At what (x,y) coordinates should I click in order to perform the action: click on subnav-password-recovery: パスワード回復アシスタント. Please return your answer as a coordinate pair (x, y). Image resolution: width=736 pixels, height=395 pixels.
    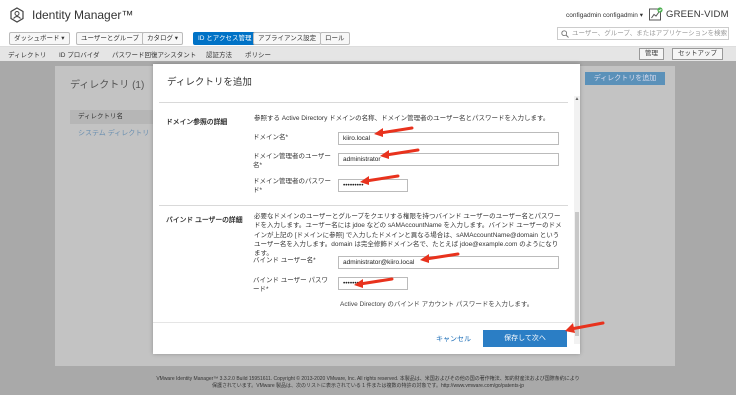
    Looking at the image, I should click on (154, 54).